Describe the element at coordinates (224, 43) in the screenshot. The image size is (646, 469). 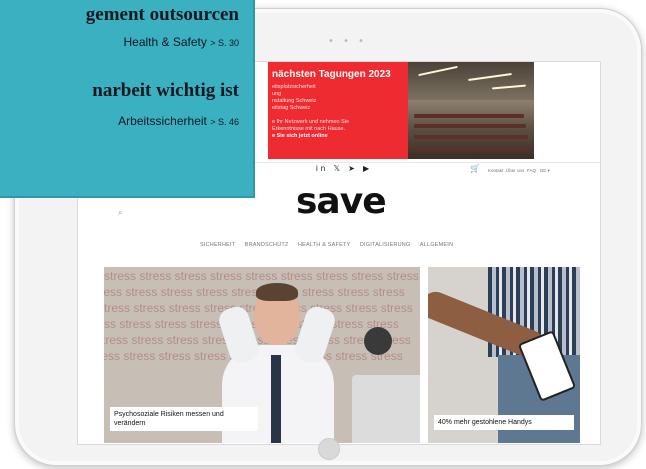
I see `teaser-page: > S. 30` at that location.